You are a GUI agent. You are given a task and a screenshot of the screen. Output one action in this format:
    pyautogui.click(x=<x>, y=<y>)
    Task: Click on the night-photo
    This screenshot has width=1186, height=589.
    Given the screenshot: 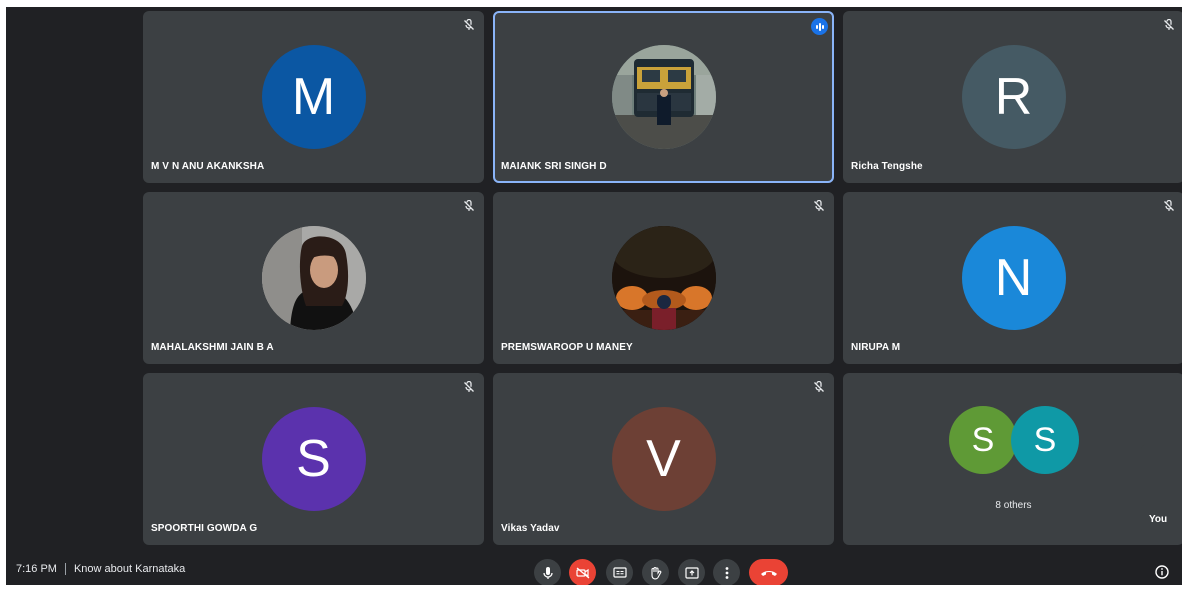 What is the action you would take?
    pyautogui.click(x=663, y=278)
    